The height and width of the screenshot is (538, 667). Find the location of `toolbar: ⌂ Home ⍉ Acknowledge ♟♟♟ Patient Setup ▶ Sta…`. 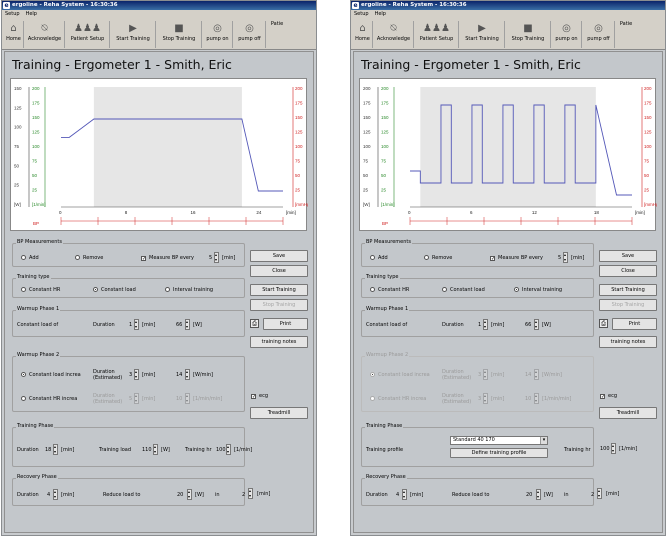

toolbar: ⌂ Home ⍉ Acknowledge ♟♟♟ Patient Setup ▶ Sta… is located at coordinates (508, 34).